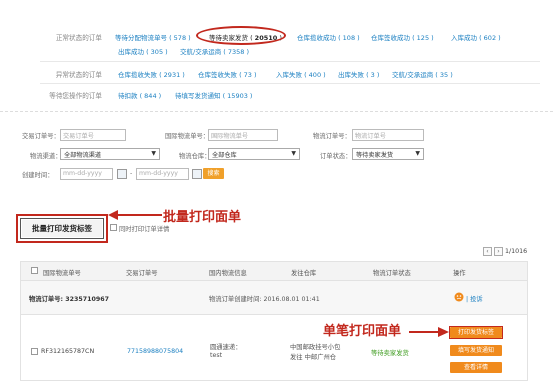 The height and width of the screenshot is (389, 553). Describe the element at coordinates (474, 298) in the screenshot. I see `complain-link: | 投诉` at that location.